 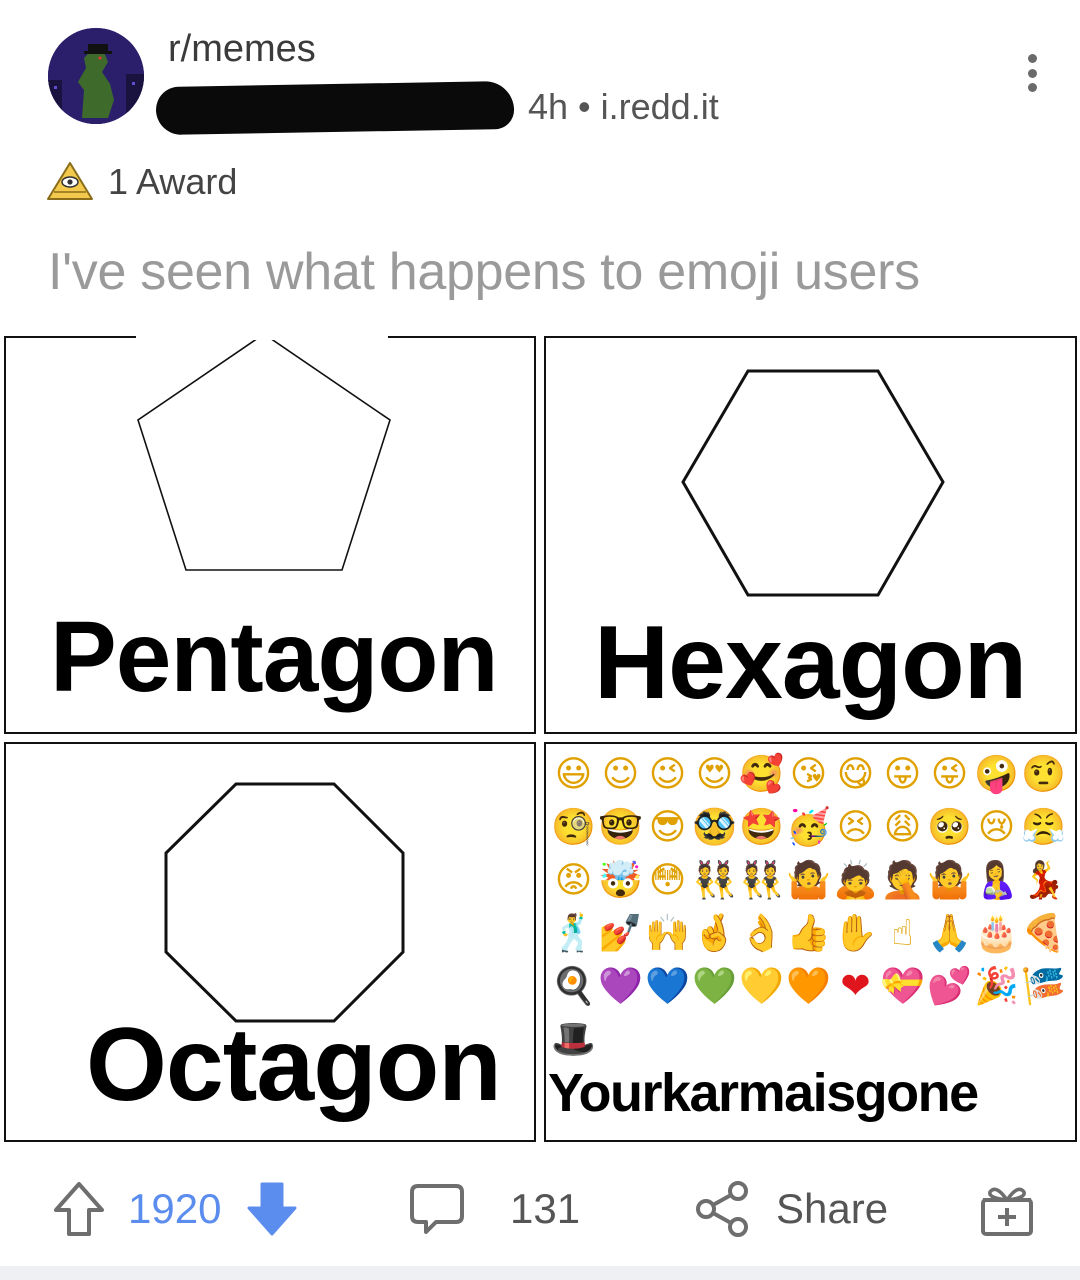 I want to click on emoji-43: 🍕, so click(x=1043, y=933).